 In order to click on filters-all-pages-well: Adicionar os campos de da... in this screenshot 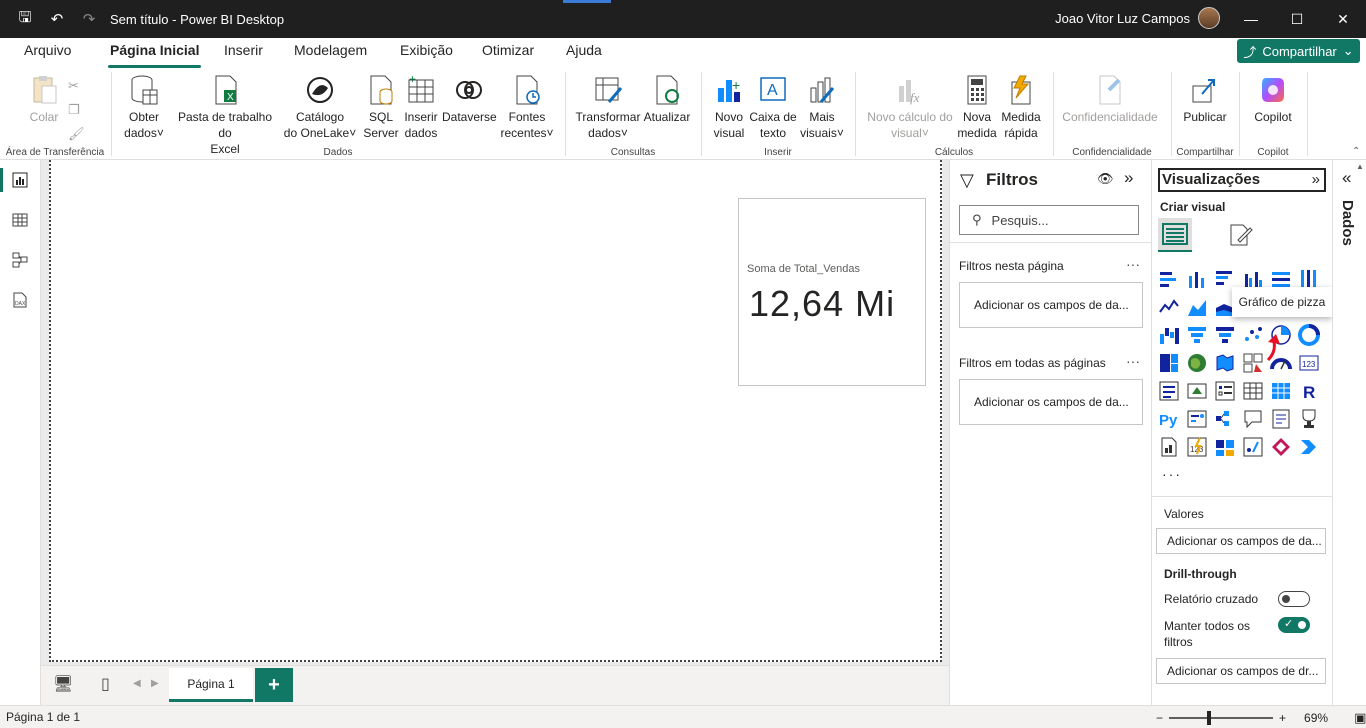, I will do `click(1051, 402)`.